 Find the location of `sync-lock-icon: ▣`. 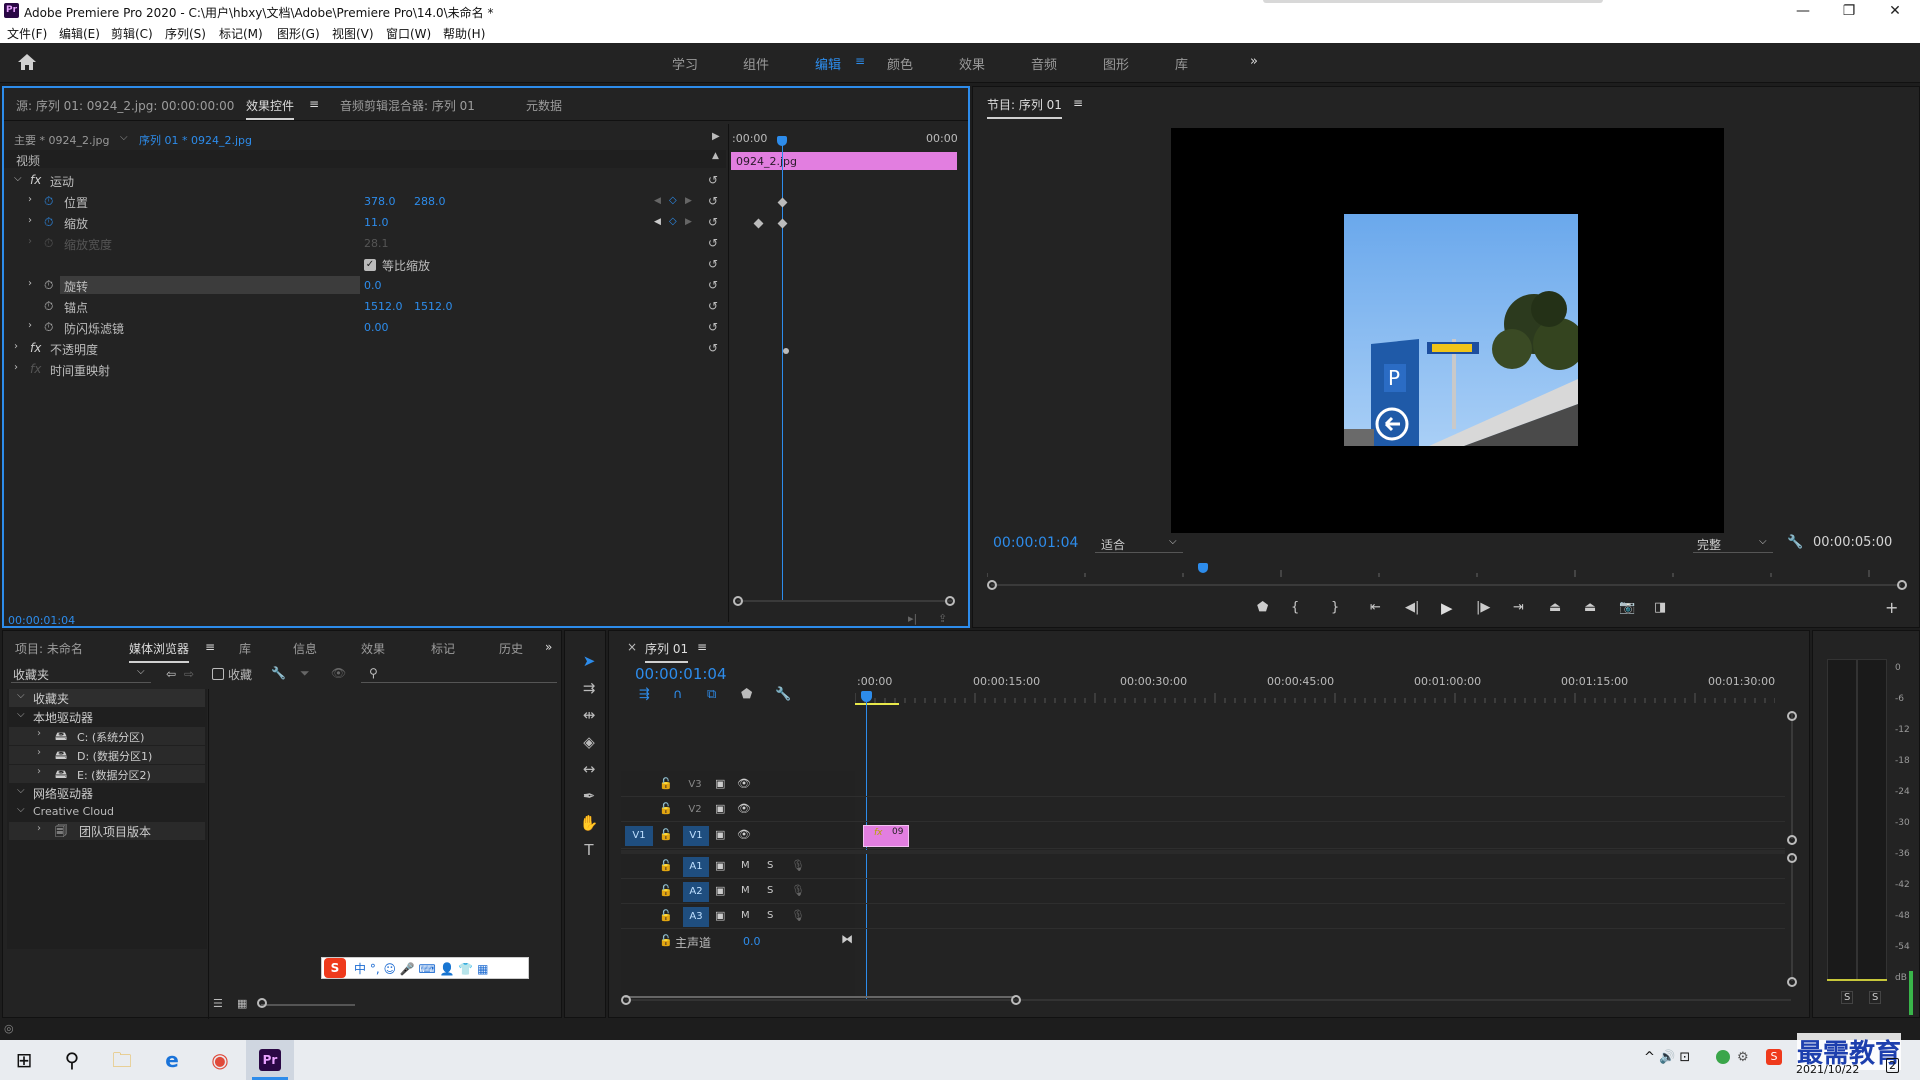

sync-lock-icon: ▣ is located at coordinates (720, 915).